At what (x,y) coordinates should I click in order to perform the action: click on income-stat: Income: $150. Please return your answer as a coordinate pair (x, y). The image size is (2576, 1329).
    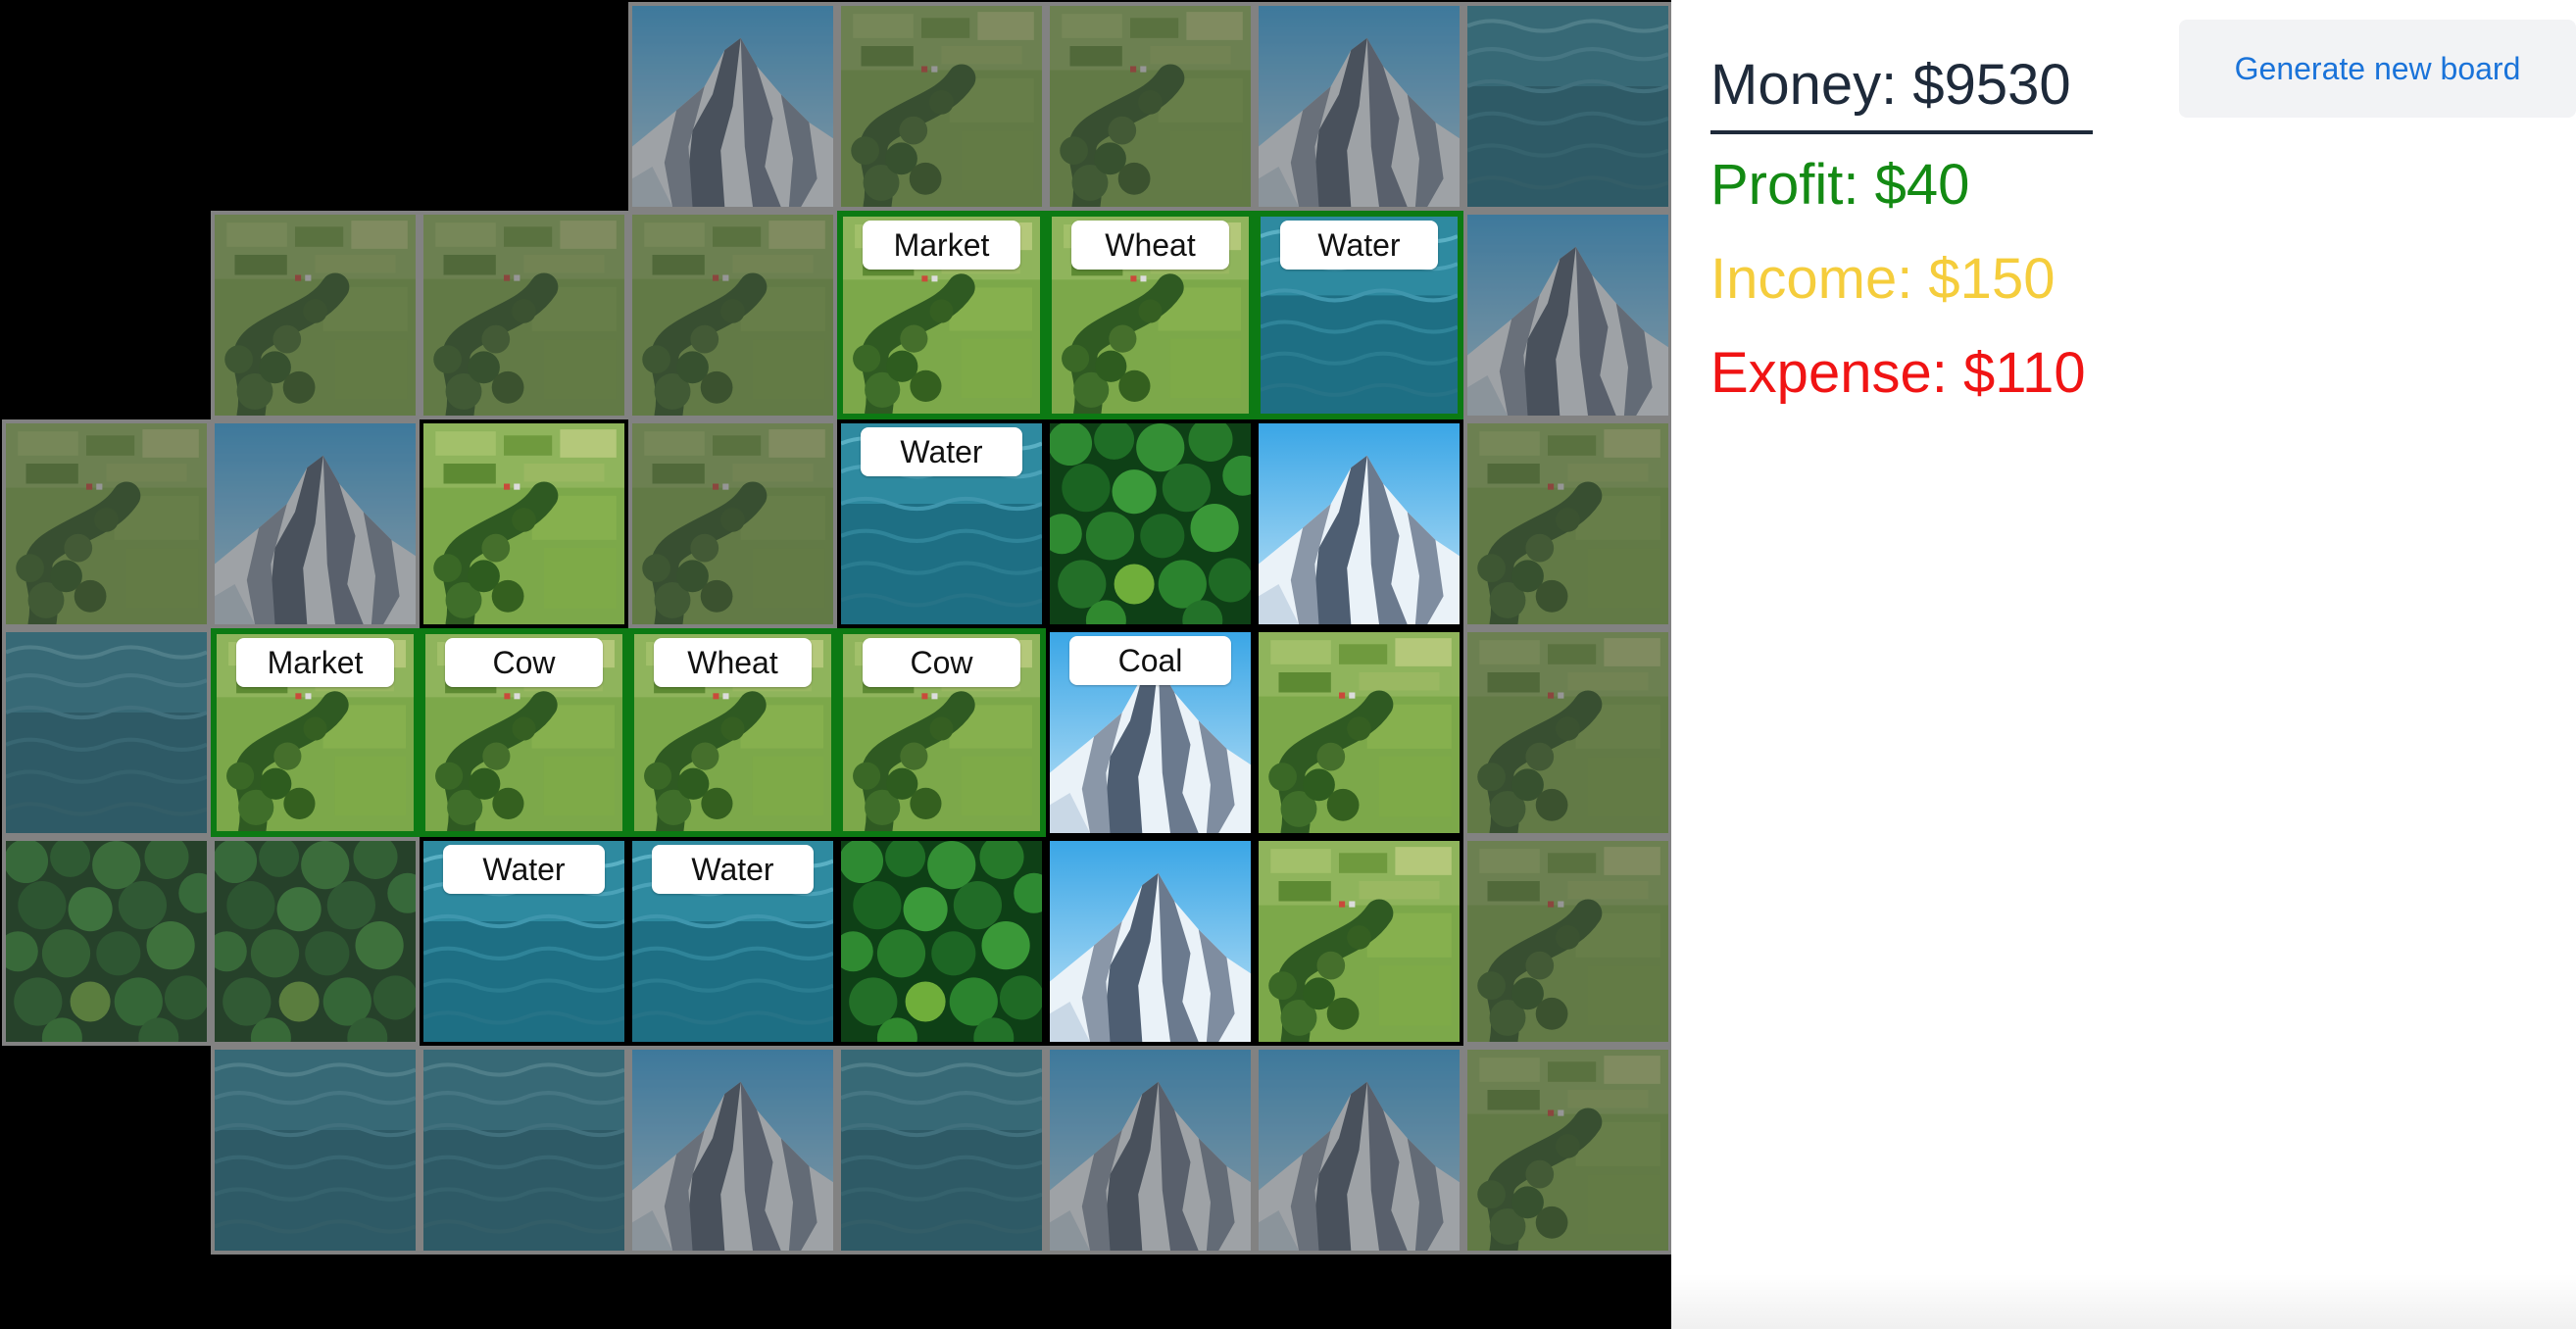
    Looking at the image, I should click on (1883, 279).